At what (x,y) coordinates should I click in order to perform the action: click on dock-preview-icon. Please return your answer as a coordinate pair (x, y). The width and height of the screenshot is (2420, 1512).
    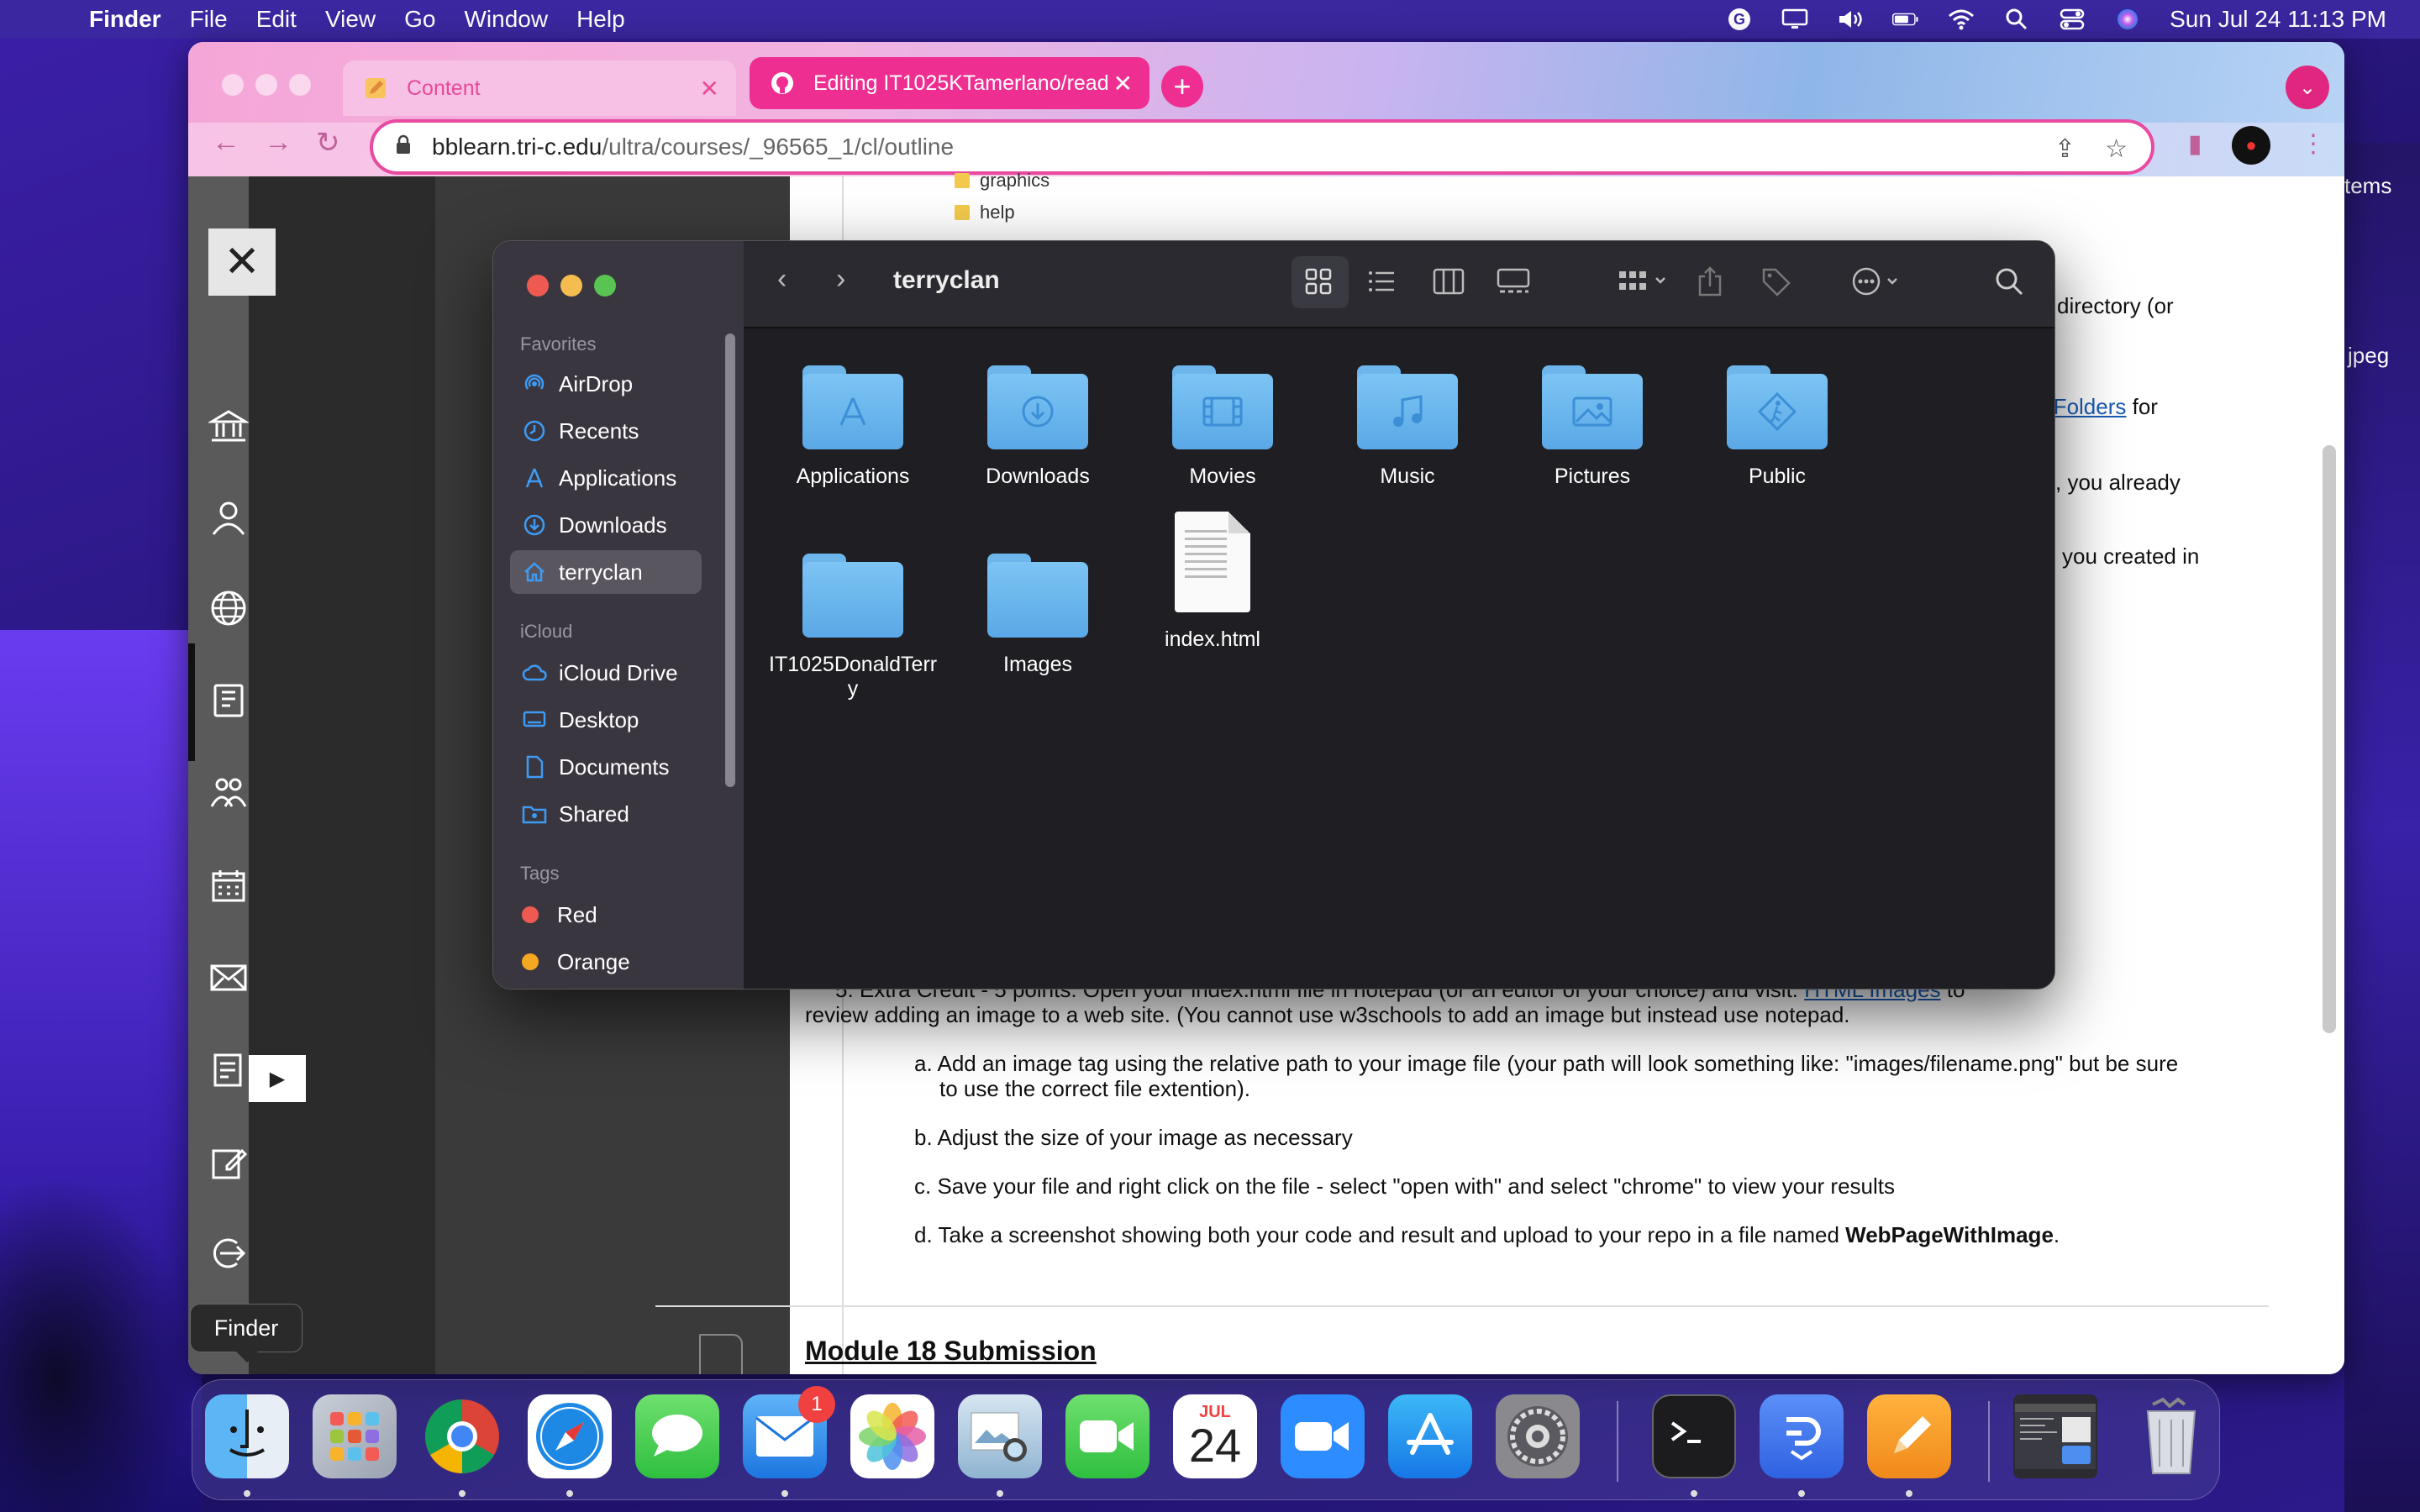
    Looking at the image, I should click on (1000, 1436).